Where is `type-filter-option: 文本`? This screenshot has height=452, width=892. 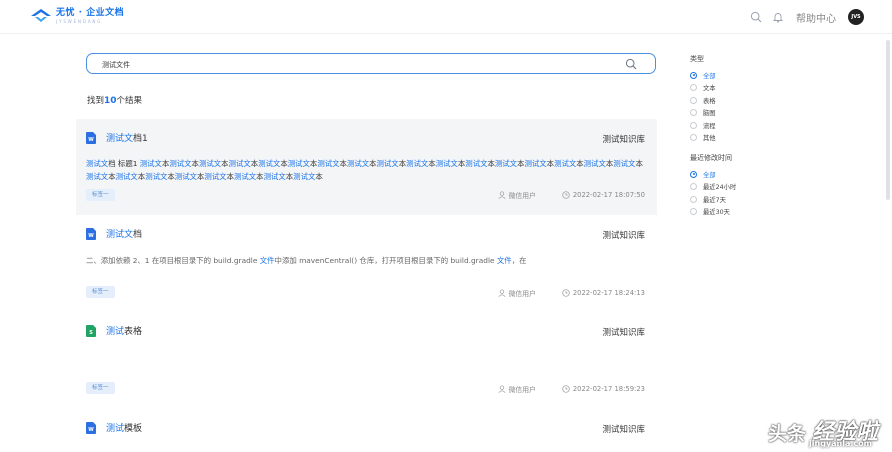
type-filter-option: 文本 is located at coordinates (713, 88).